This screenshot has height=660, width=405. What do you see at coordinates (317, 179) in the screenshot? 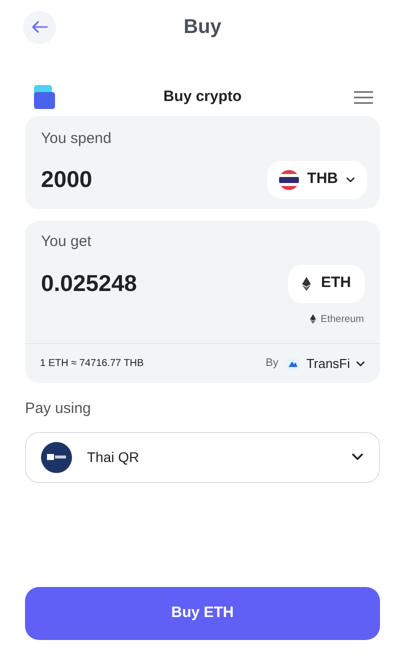
I see `currency-selector: THB` at bounding box center [317, 179].